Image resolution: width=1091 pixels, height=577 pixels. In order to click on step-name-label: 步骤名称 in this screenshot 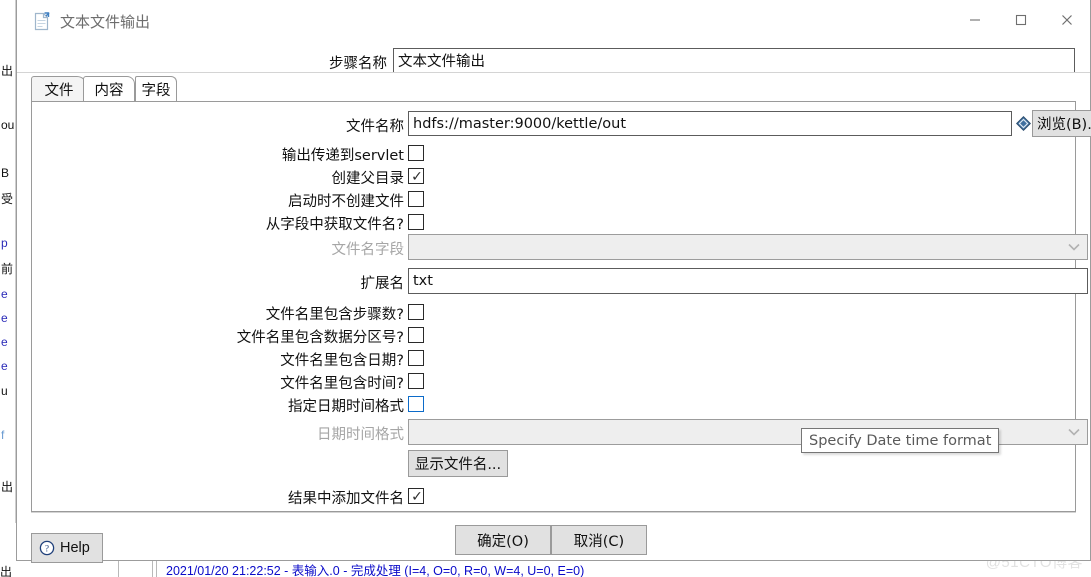, I will do `click(358, 64)`.